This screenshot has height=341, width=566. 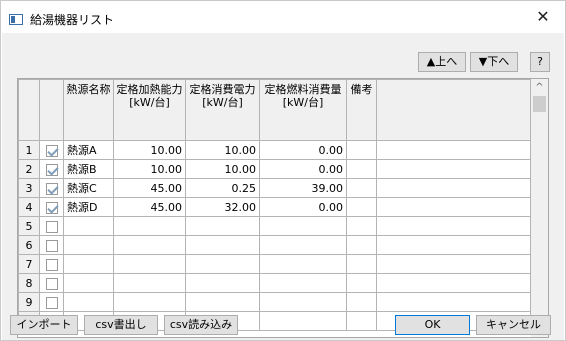 I want to click on table-row: 1 熱源A 10.00 10.00 0.00, so click(x=274, y=150).